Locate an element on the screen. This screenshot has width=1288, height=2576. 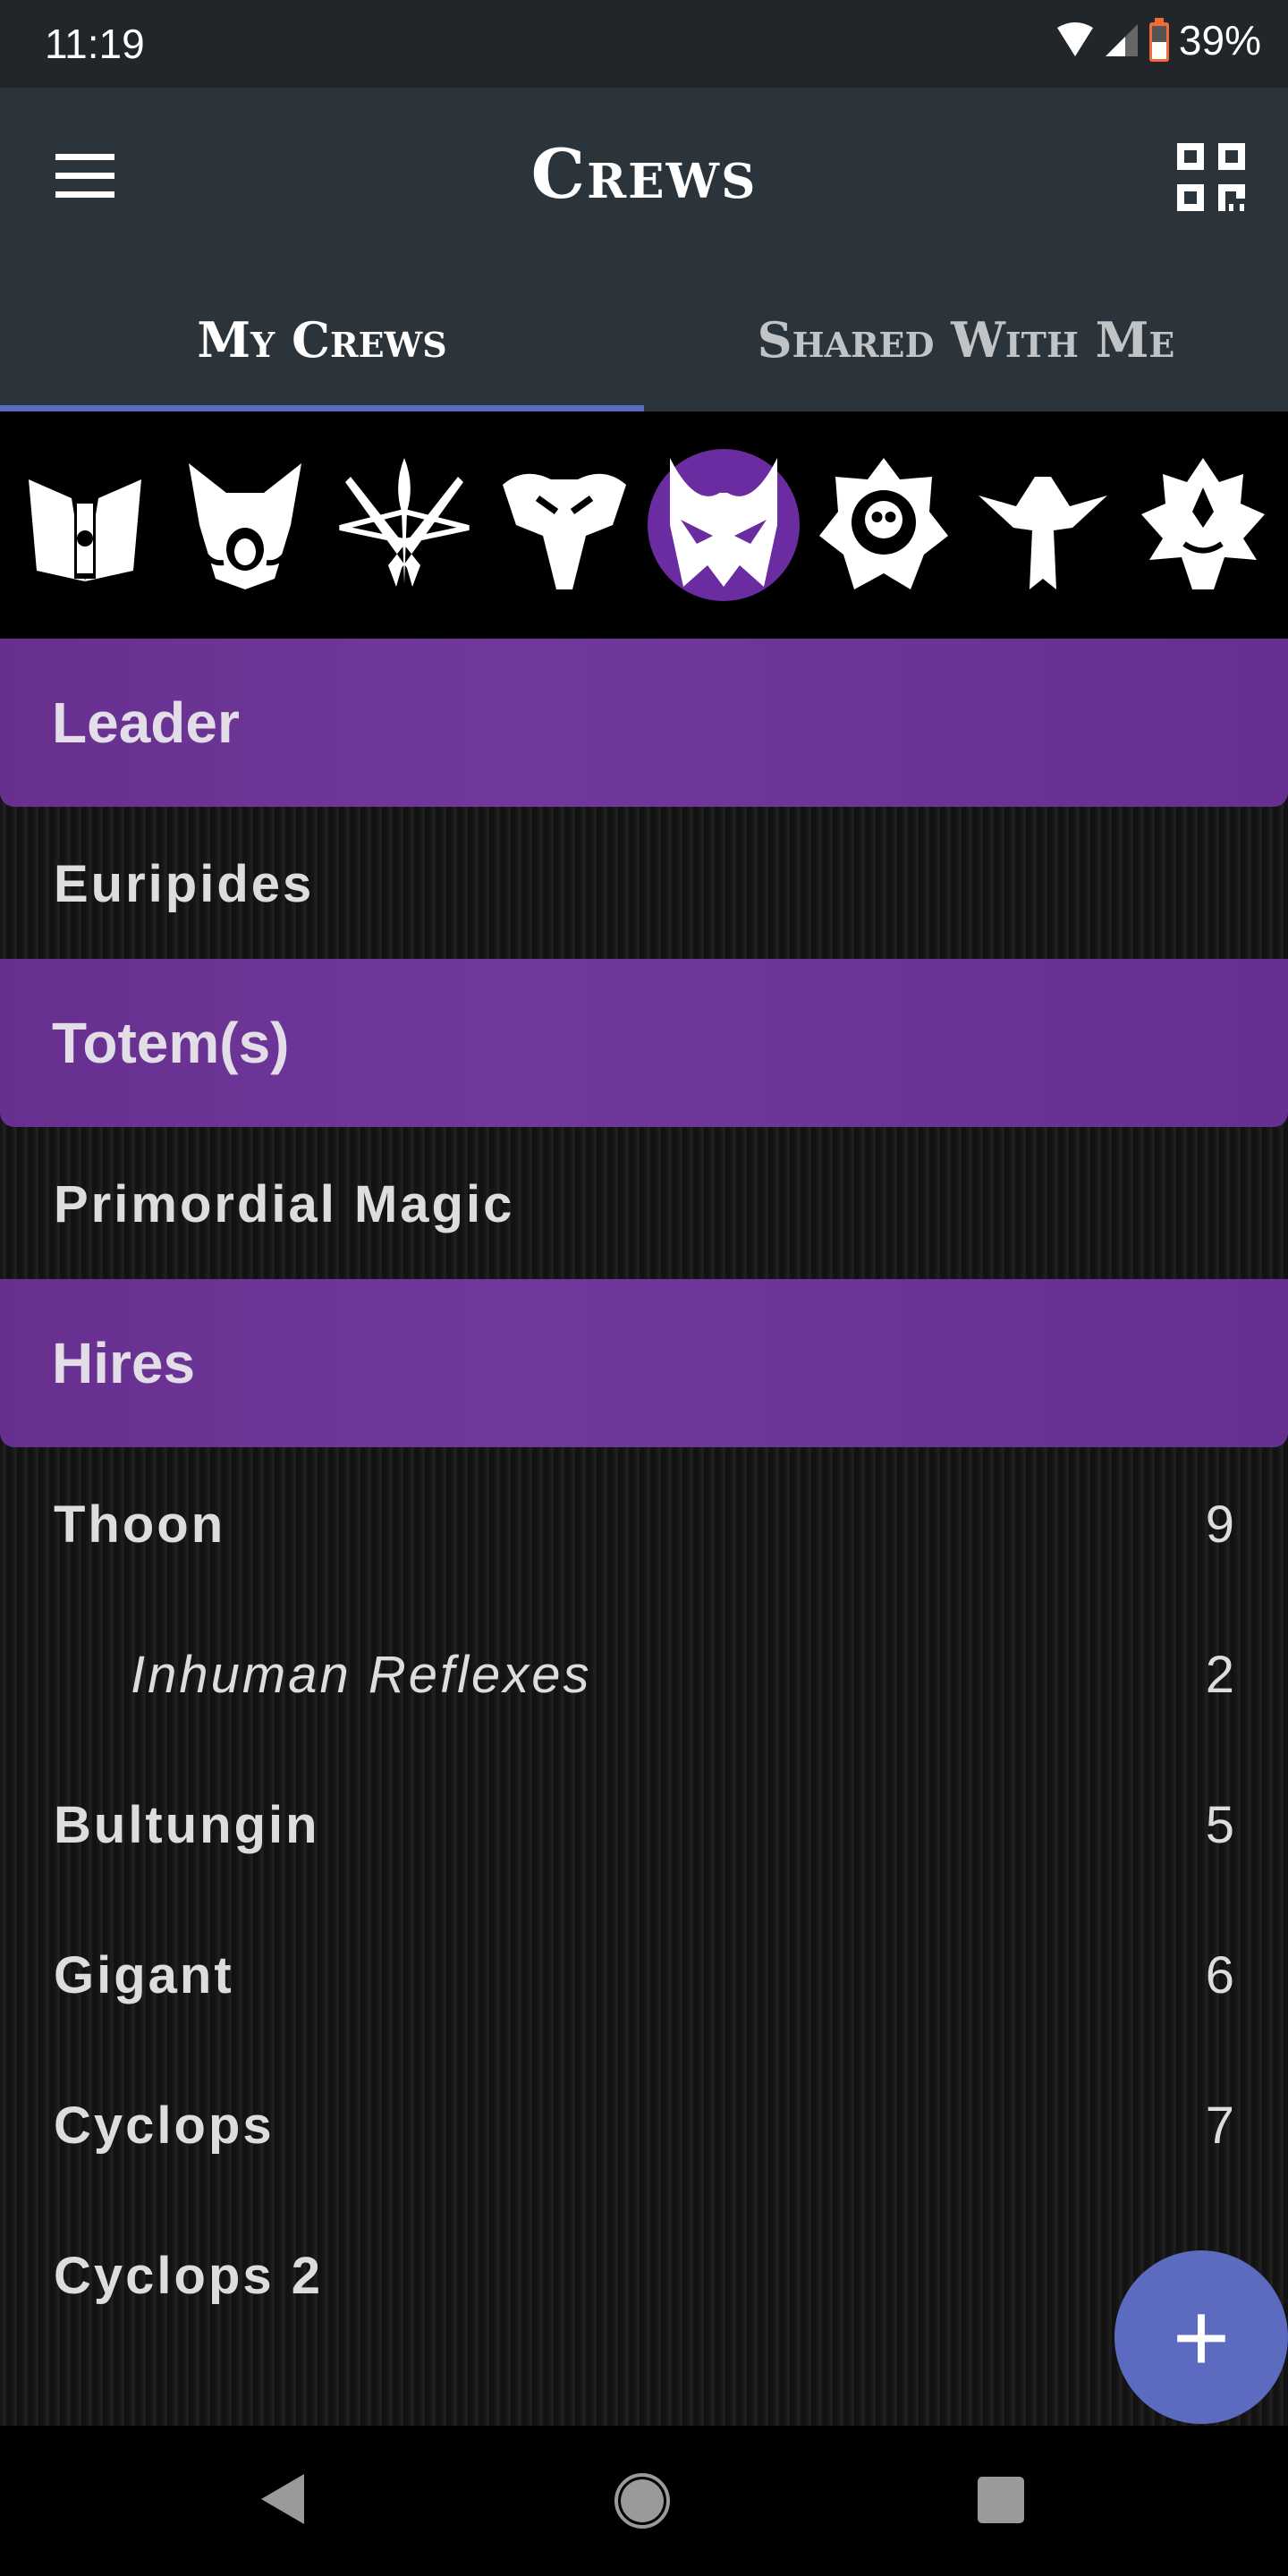
faction-phoenix is located at coordinates (1043, 525).